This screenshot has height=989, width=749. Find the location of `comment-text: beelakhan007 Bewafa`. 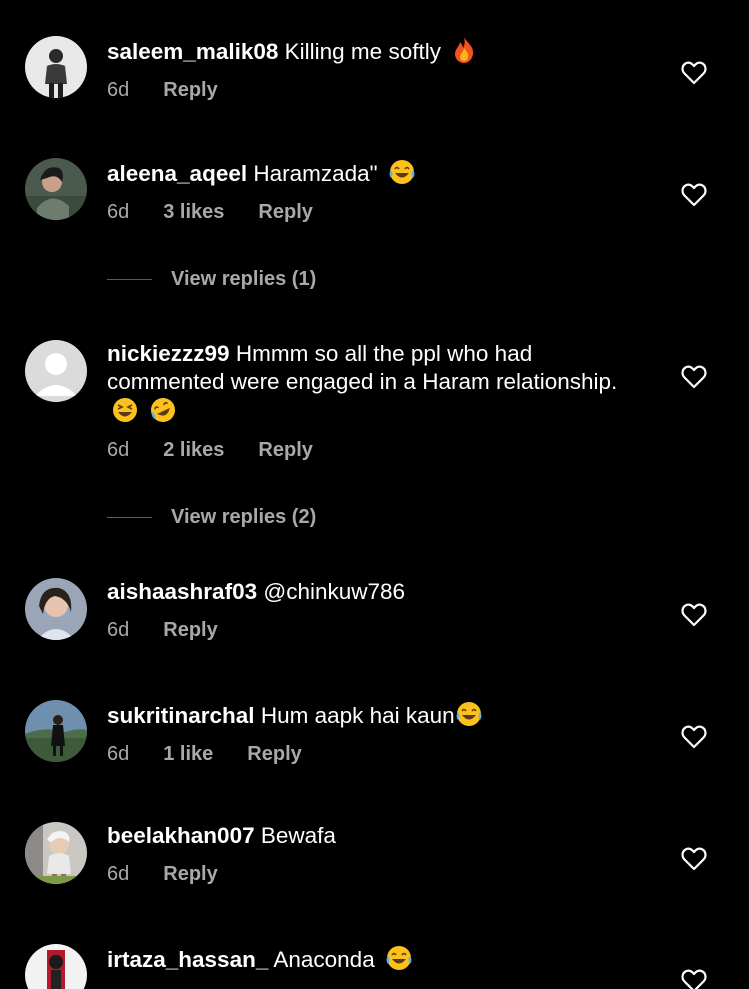

comment-text: beelakhan007 Bewafa is located at coordinates (367, 836).